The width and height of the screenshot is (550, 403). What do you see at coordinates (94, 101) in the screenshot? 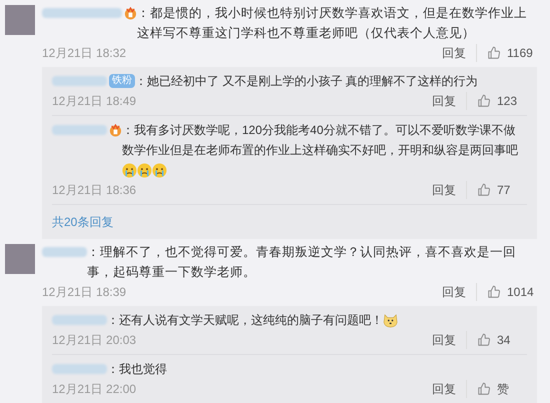
I see `timestamp: 12月21日 18:49` at bounding box center [94, 101].